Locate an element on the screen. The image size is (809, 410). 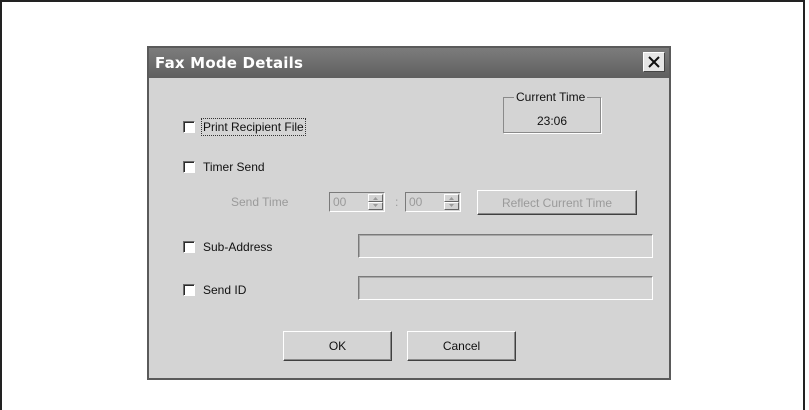
sub-address-option: Sub-Address is located at coordinates (227, 247).